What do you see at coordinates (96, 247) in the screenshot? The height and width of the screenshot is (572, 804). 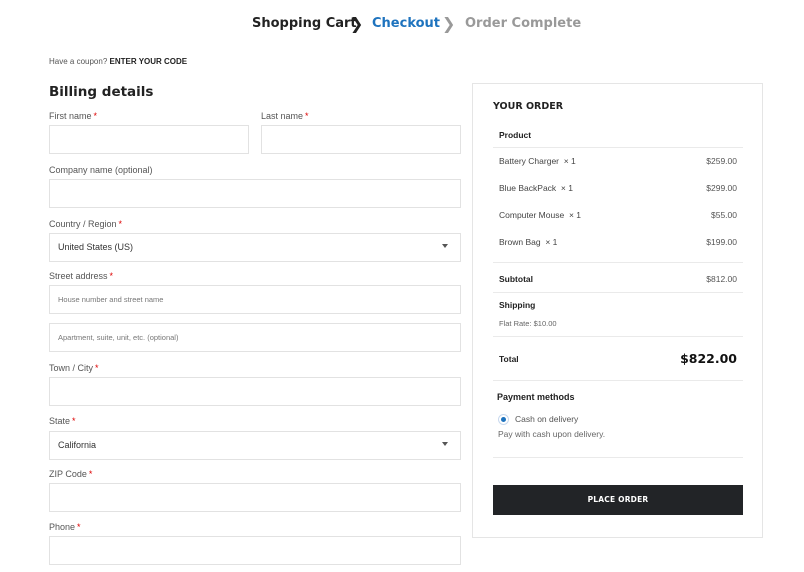 I see `country-selected-value: United States (US)` at bounding box center [96, 247].